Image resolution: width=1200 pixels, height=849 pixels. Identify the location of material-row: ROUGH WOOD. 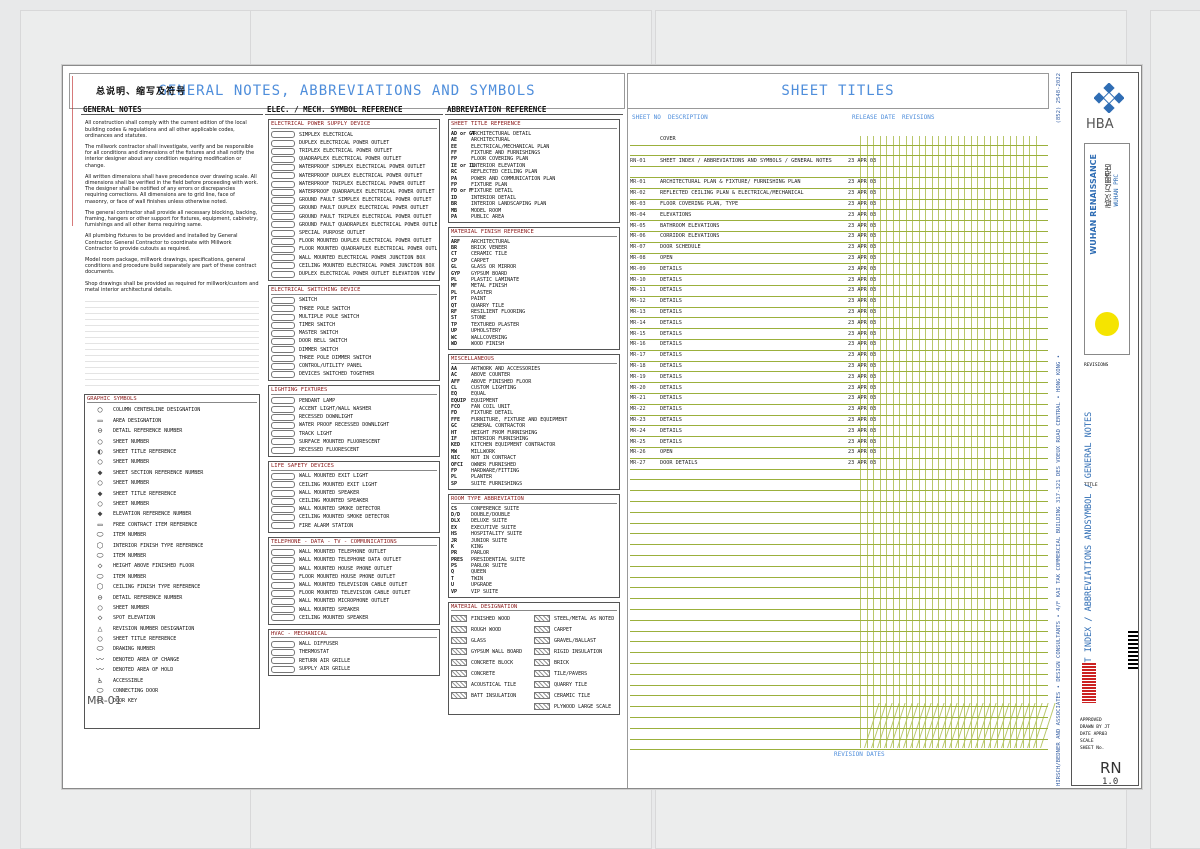
(492, 629).